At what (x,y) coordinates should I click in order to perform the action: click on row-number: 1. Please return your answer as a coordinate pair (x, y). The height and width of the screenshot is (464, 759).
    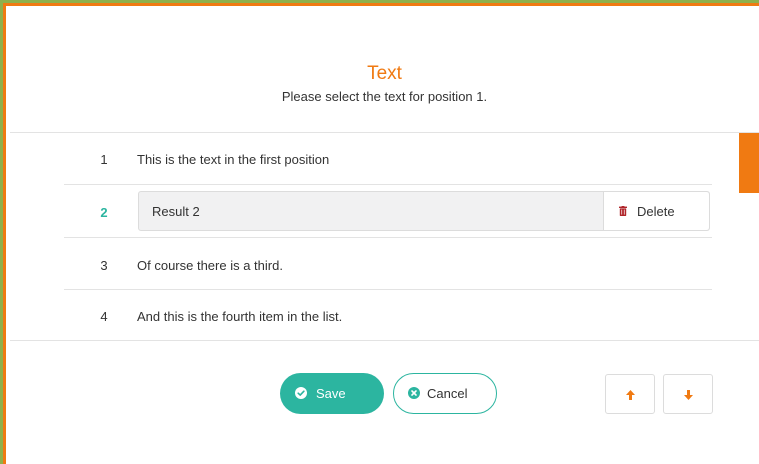
    Looking at the image, I should click on (104, 159).